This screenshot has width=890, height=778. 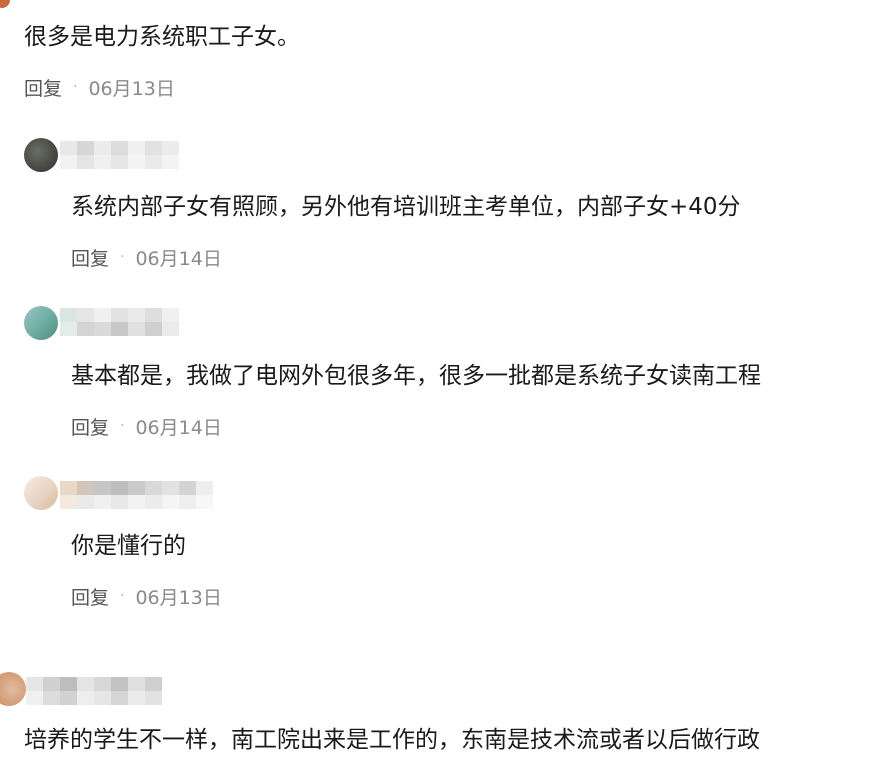 I want to click on comment-text: 很多是电力系统职工子女。, so click(x=162, y=37).